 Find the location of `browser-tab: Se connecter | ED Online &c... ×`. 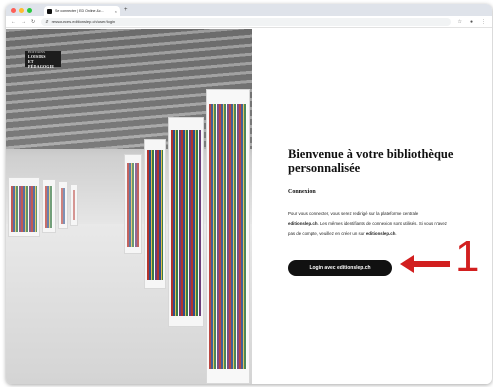

browser-tab: Se connecter | ED Online &c... × is located at coordinates (82, 11).